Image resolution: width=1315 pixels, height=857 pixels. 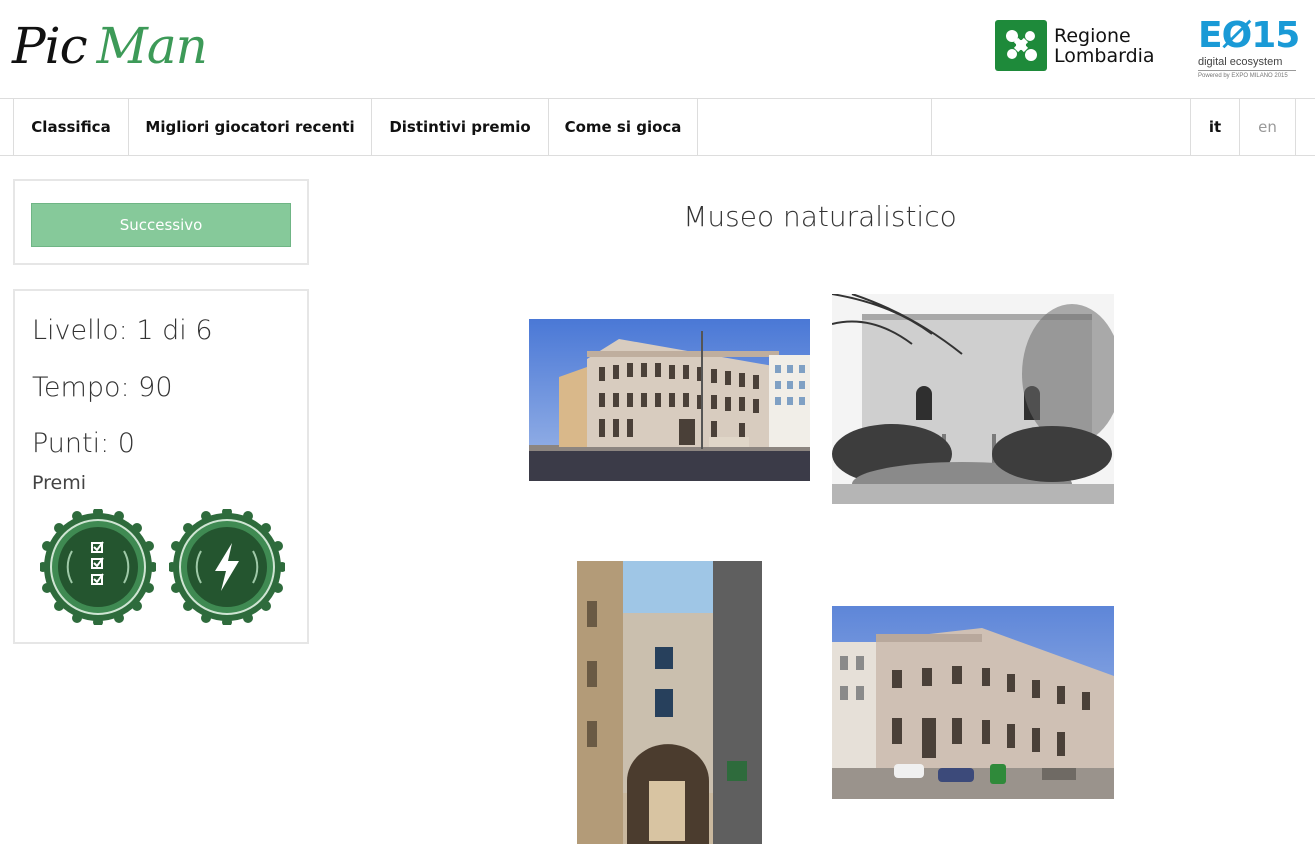 What do you see at coordinates (122, 330) in the screenshot?
I see `level-text: Livello: 1 di 6` at bounding box center [122, 330].